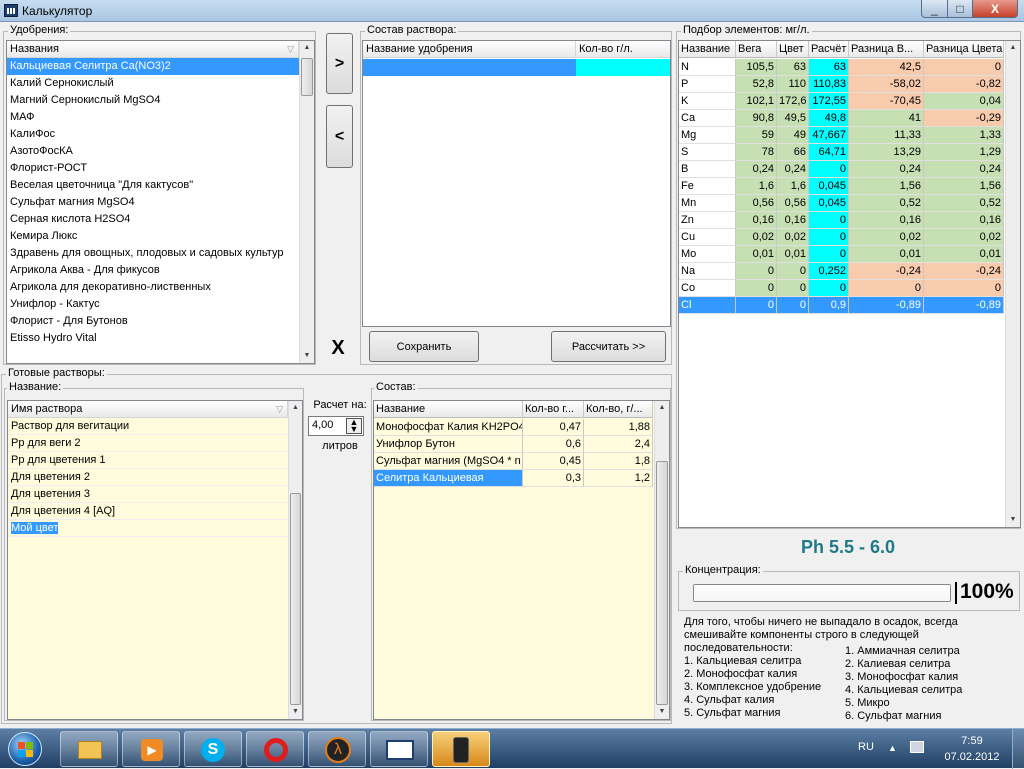 This screenshot has width=1024, height=769. I want to click on list-item: Для цветения 3, so click(148, 494).